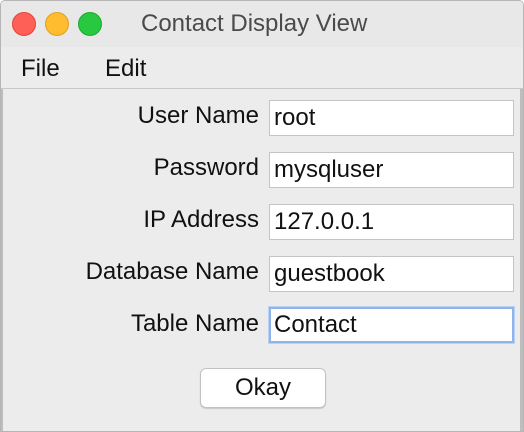 The image size is (524, 432). I want to click on ip-address-field, so click(391, 222).